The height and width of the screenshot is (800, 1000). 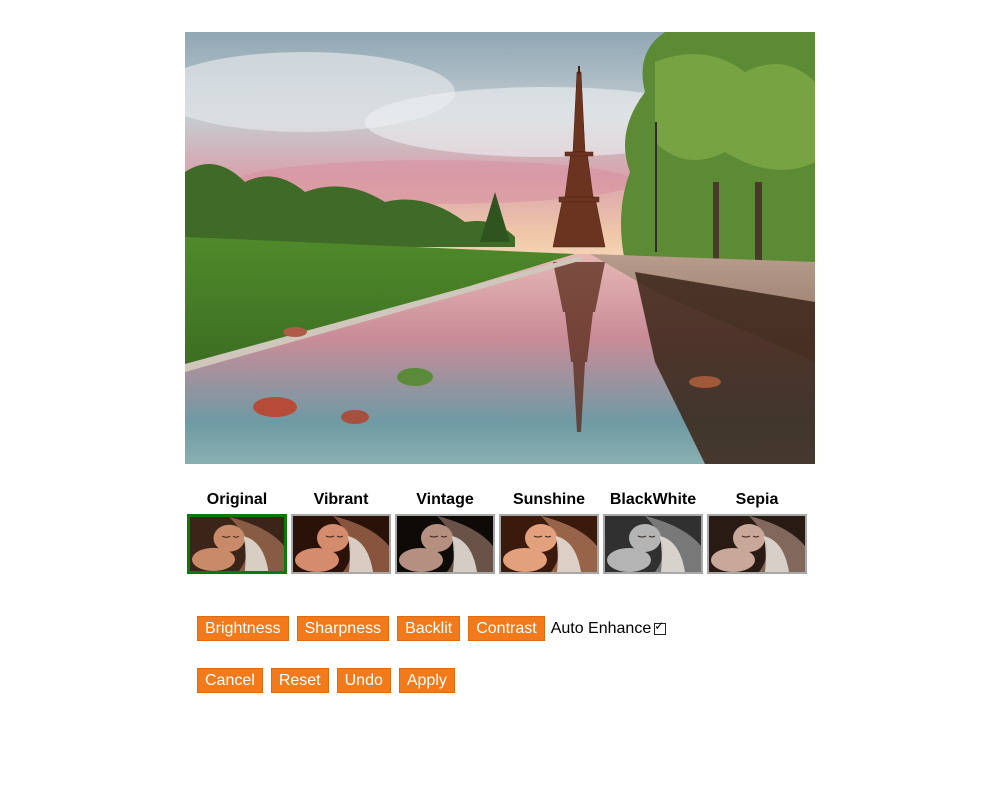 I want to click on checkmark-icon: ✓, so click(x=659, y=625).